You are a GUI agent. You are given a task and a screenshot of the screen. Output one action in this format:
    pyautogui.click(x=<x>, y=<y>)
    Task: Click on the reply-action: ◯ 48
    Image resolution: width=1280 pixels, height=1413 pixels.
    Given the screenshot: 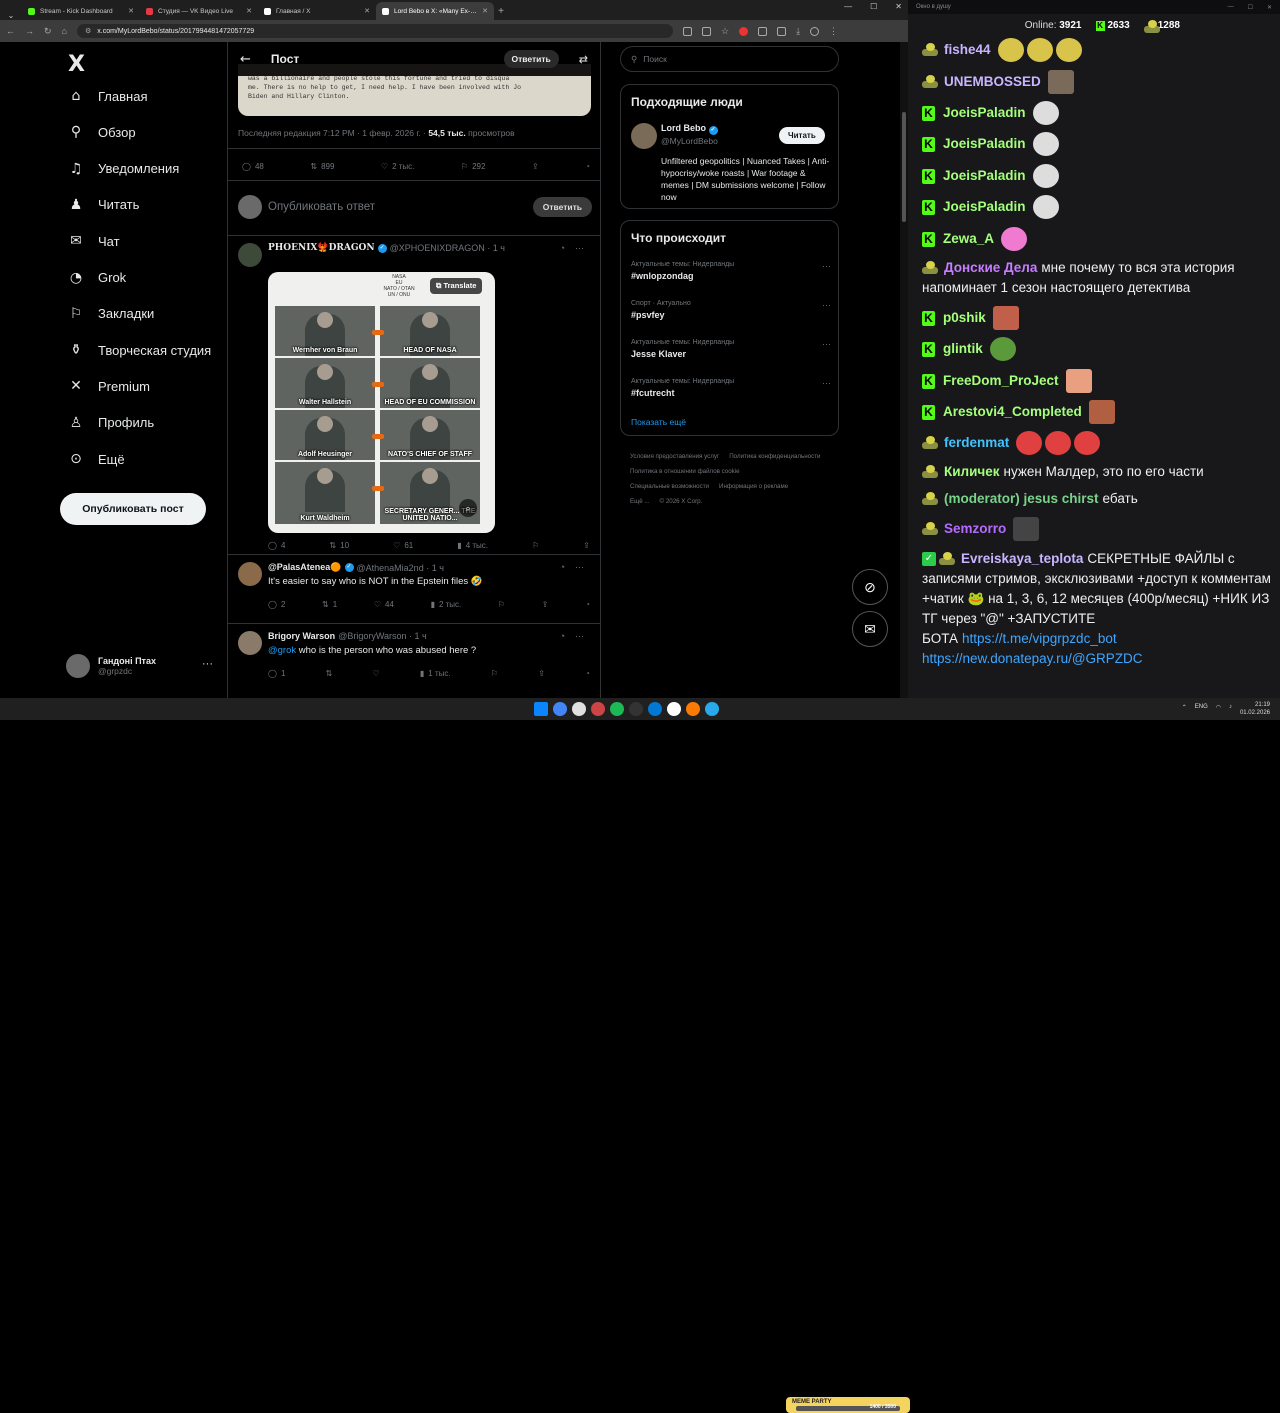 What is the action you would take?
    pyautogui.click(x=253, y=166)
    